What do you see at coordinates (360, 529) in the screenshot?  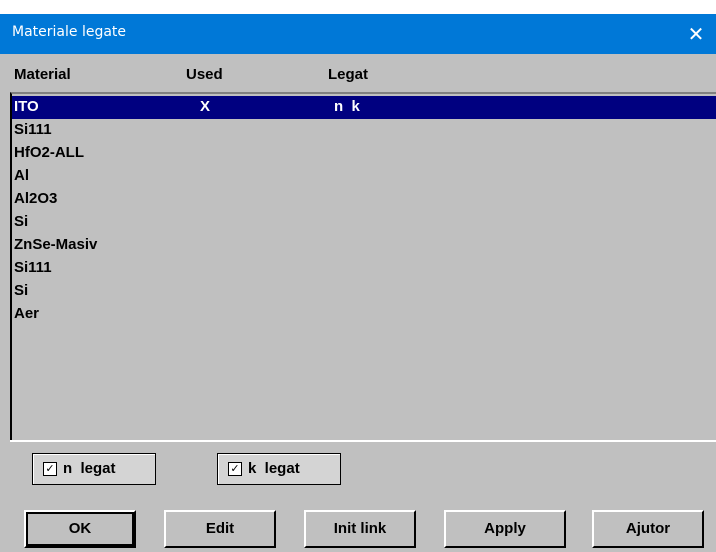 I see `init-link-button: Init link` at bounding box center [360, 529].